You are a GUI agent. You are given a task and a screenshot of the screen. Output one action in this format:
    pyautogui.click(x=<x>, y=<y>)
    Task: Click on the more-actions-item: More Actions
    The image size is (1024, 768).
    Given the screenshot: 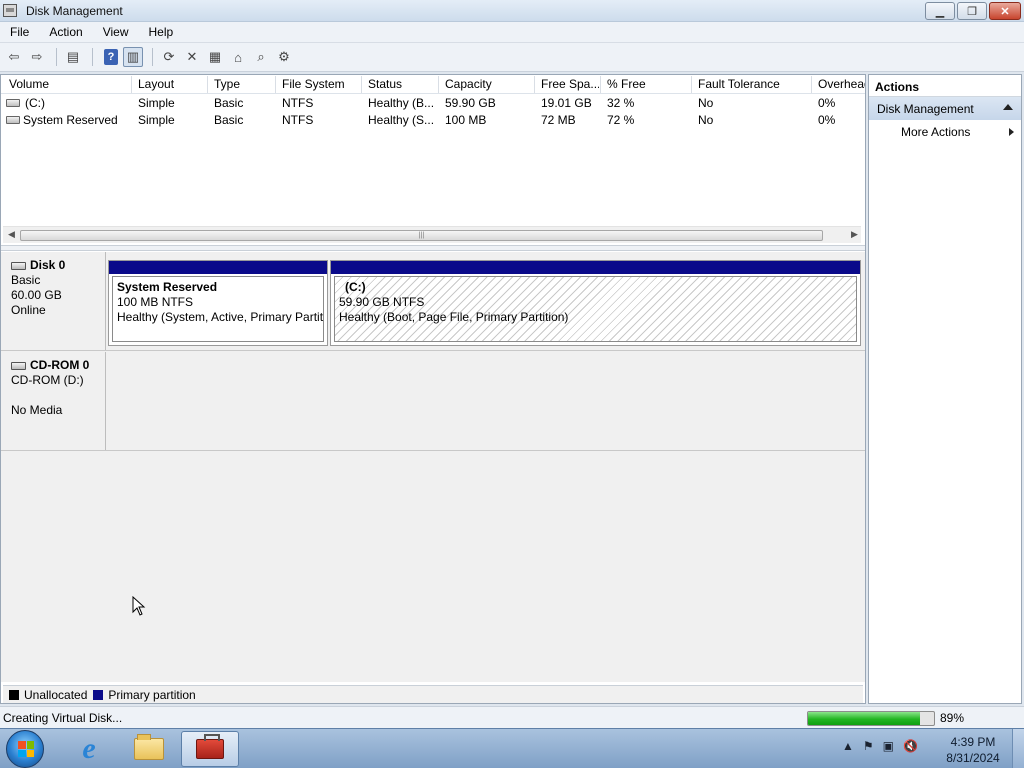 What is the action you would take?
    pyautogui.click(x=945, y=131)
    